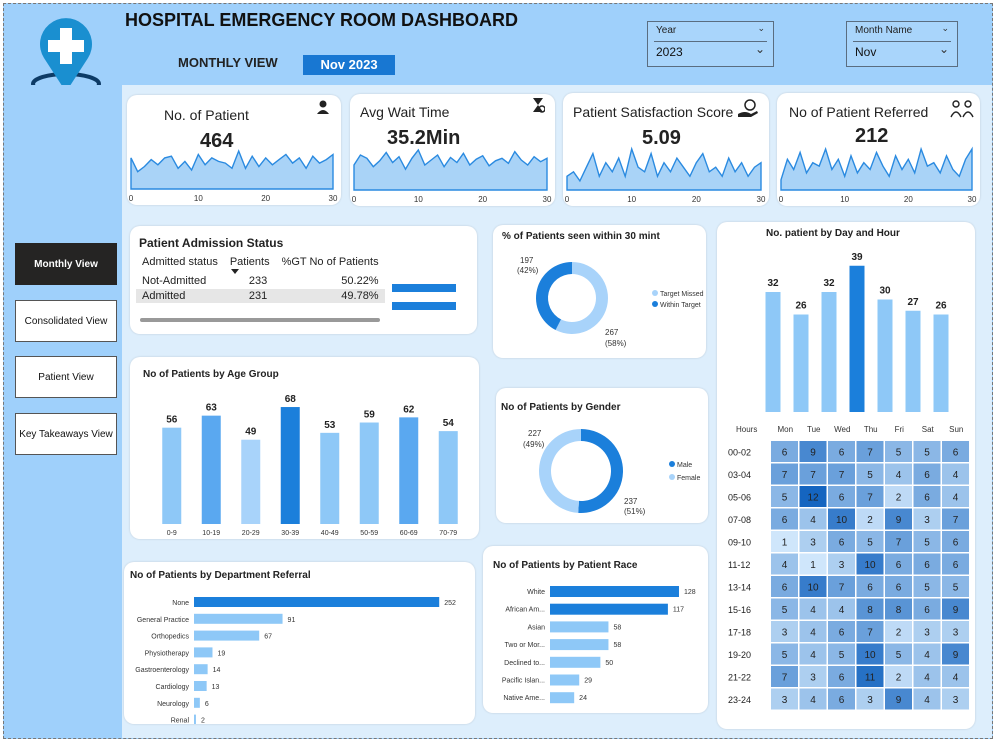 This screenshot has height=743, width=997. What do you see at coordinates (66, 264) in the screenshot?
I see `nav-monthly-view-button: Monthly View` at bounding box center [66, 264].